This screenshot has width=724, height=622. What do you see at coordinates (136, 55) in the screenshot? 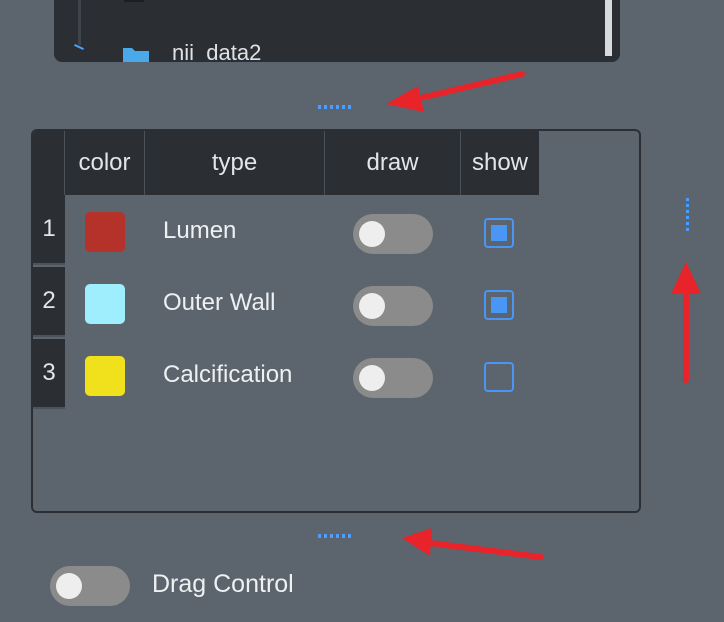
I see `folder-icon` at bounding box center [136, 55].